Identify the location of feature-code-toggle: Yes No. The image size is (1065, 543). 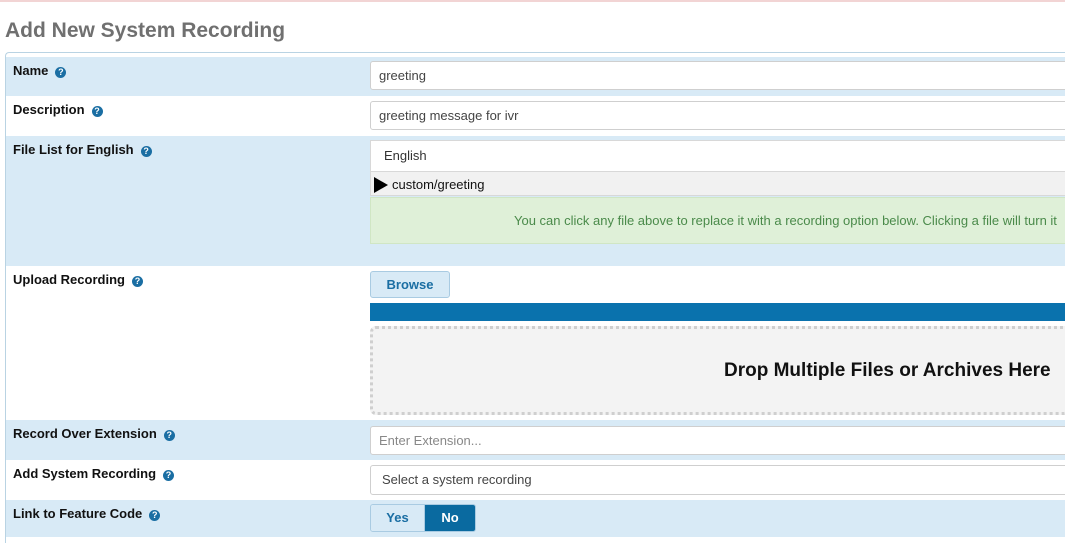
(423, 518).